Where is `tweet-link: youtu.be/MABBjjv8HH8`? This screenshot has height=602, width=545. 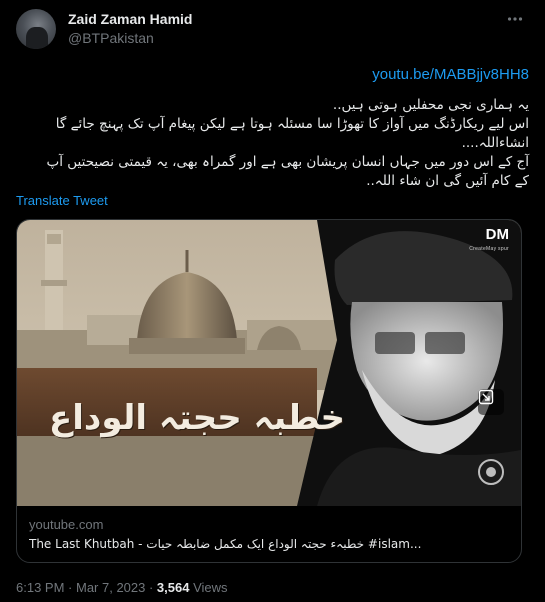
tweet-link: youtu.be/MABBjjv8HH8 is located at coordinates (450, 74).